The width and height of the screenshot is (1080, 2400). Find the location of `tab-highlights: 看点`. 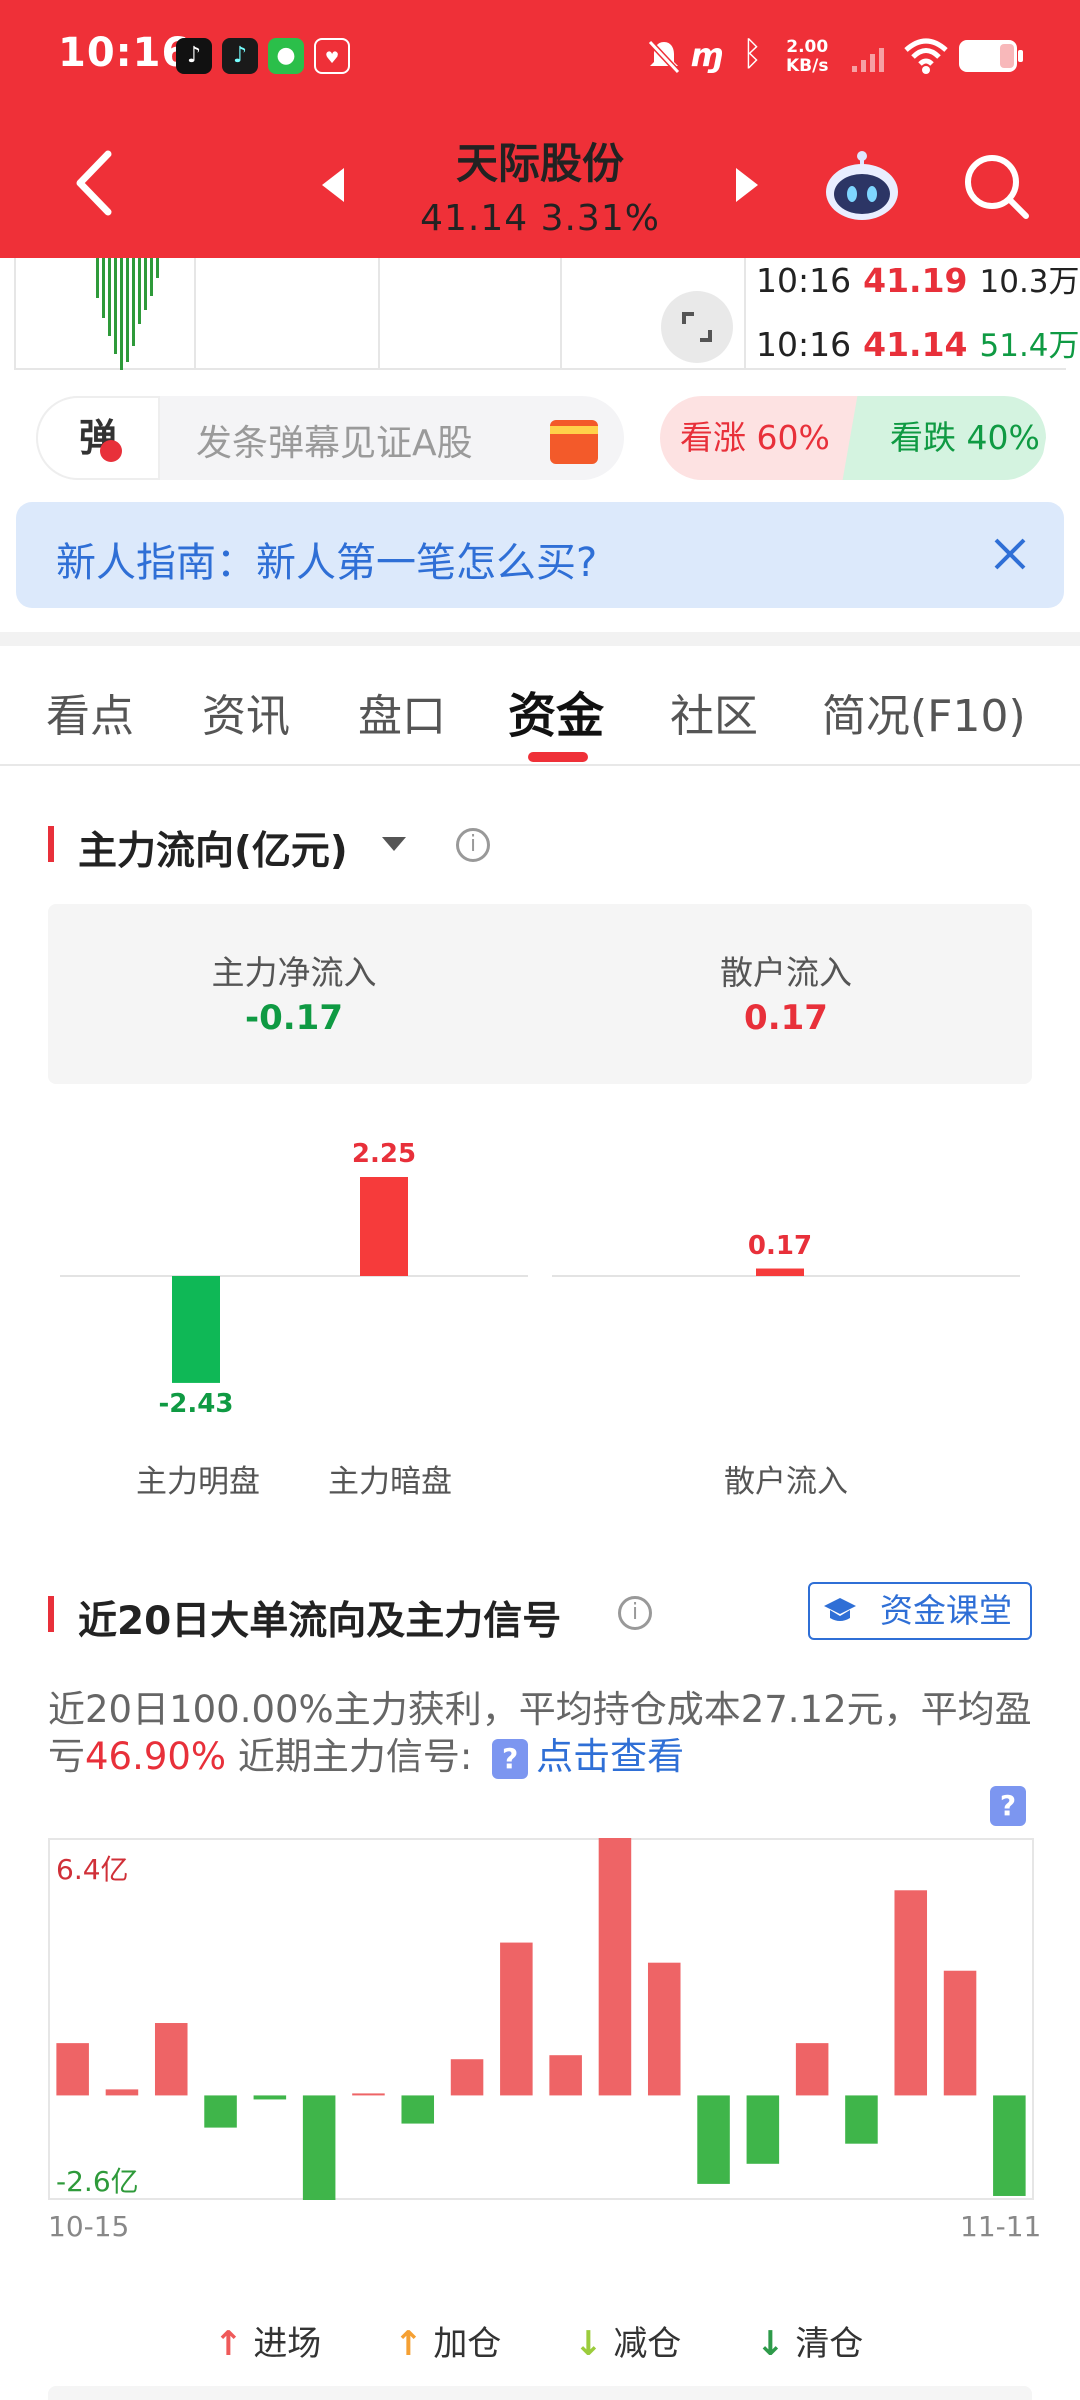

tab-highlights: 看点 is located at coordinates (90, 712).